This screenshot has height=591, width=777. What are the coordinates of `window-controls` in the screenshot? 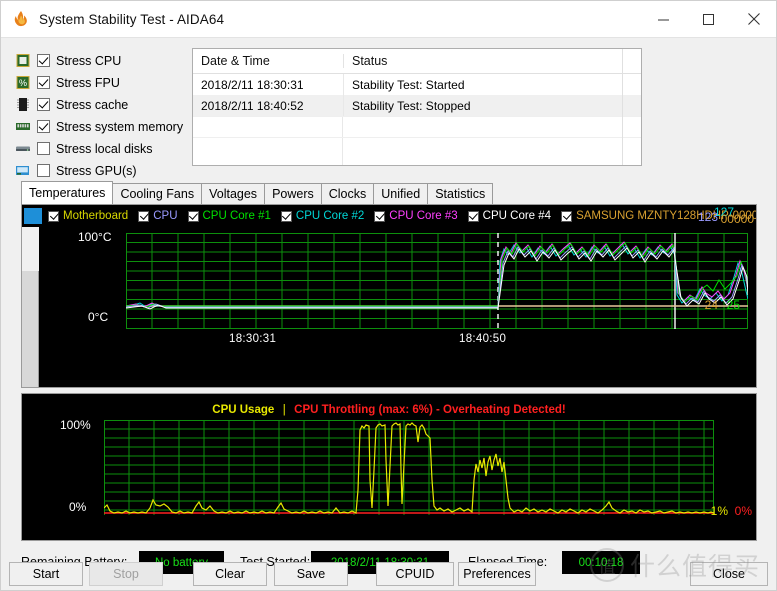 It's located at (708, 19).